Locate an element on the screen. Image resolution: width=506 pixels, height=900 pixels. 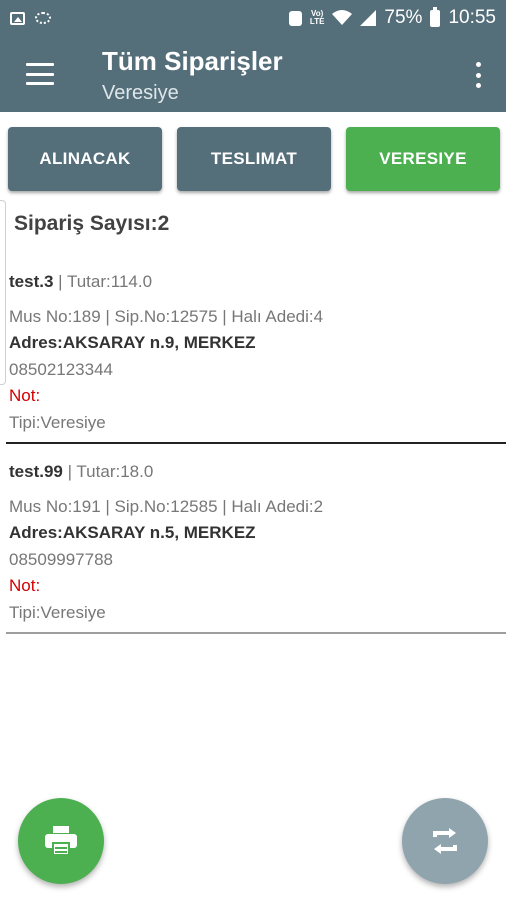
app-bar: Tüm Siparişler Veresiye is located at coordinates (253, 74).